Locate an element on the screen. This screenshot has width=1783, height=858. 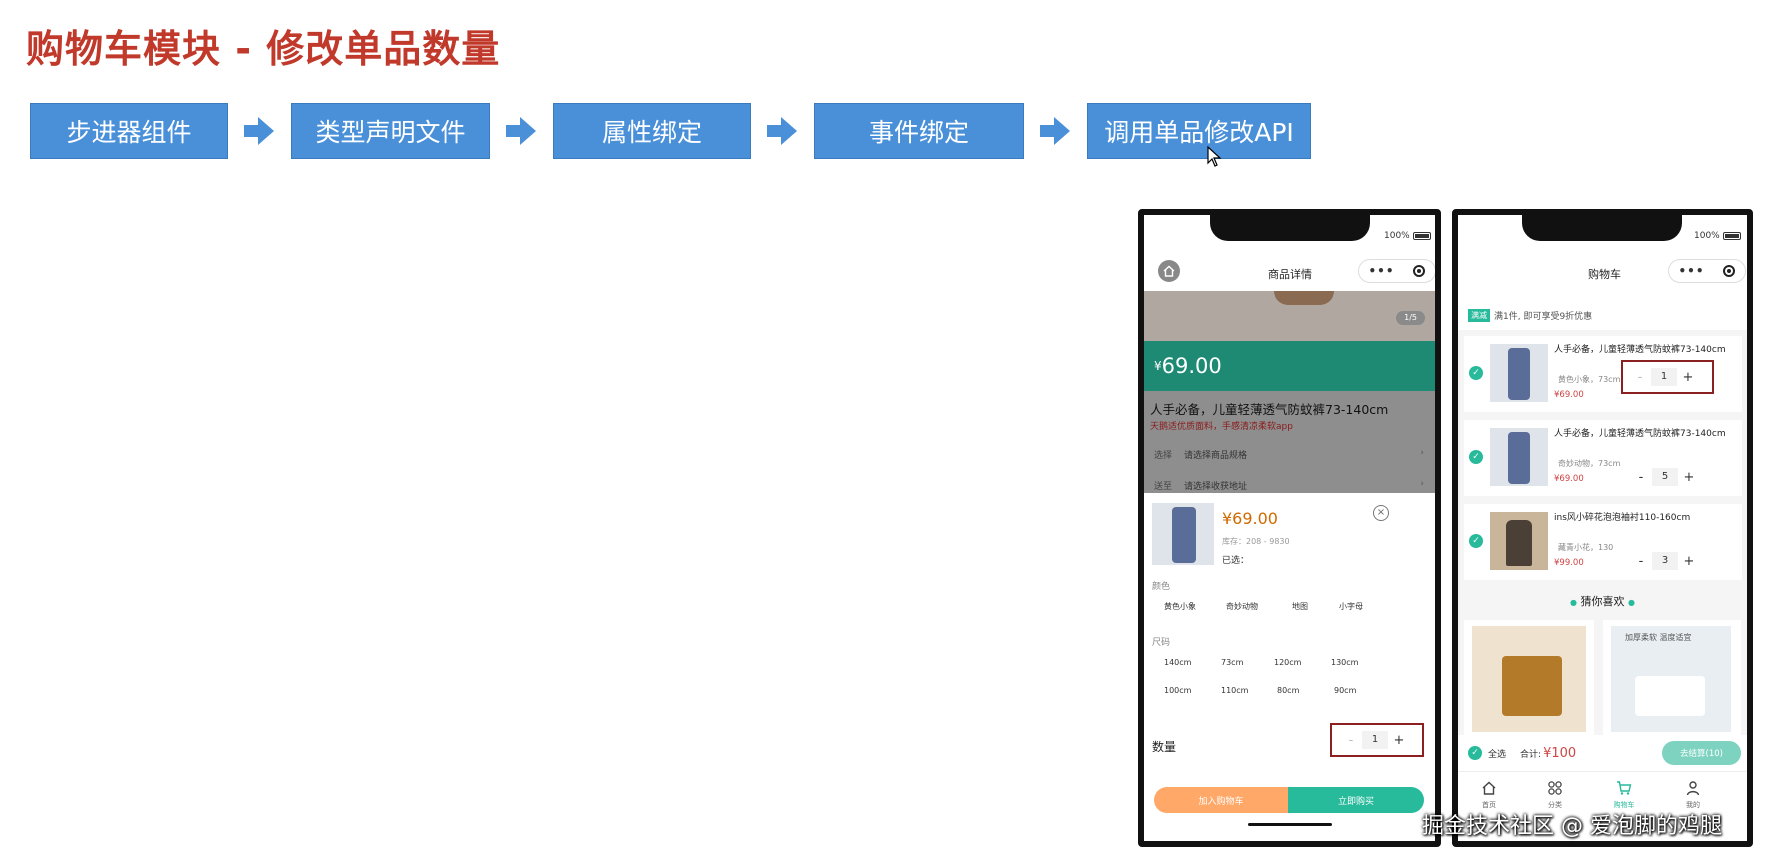
size-option: 120cm is located at coordinates (1287, 662).